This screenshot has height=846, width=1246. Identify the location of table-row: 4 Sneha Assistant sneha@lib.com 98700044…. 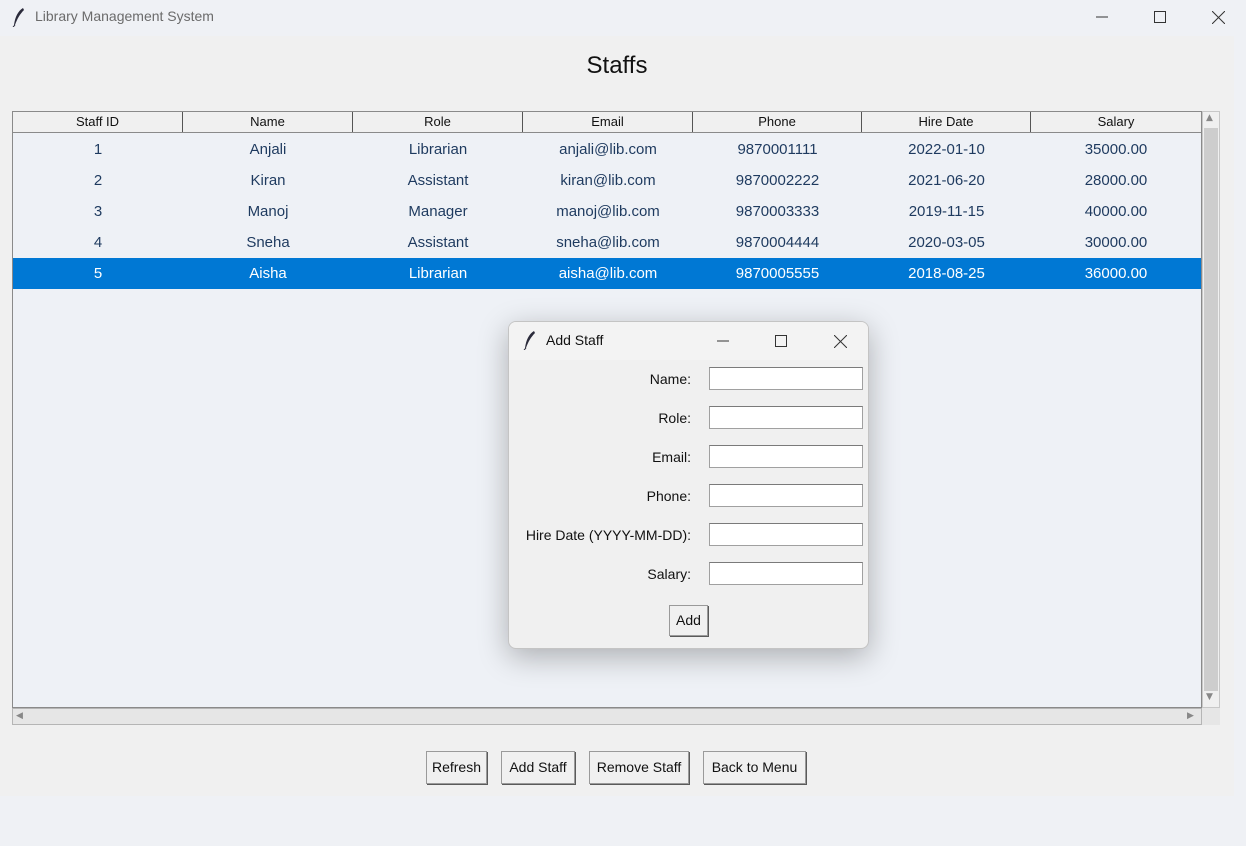
(607, 242).